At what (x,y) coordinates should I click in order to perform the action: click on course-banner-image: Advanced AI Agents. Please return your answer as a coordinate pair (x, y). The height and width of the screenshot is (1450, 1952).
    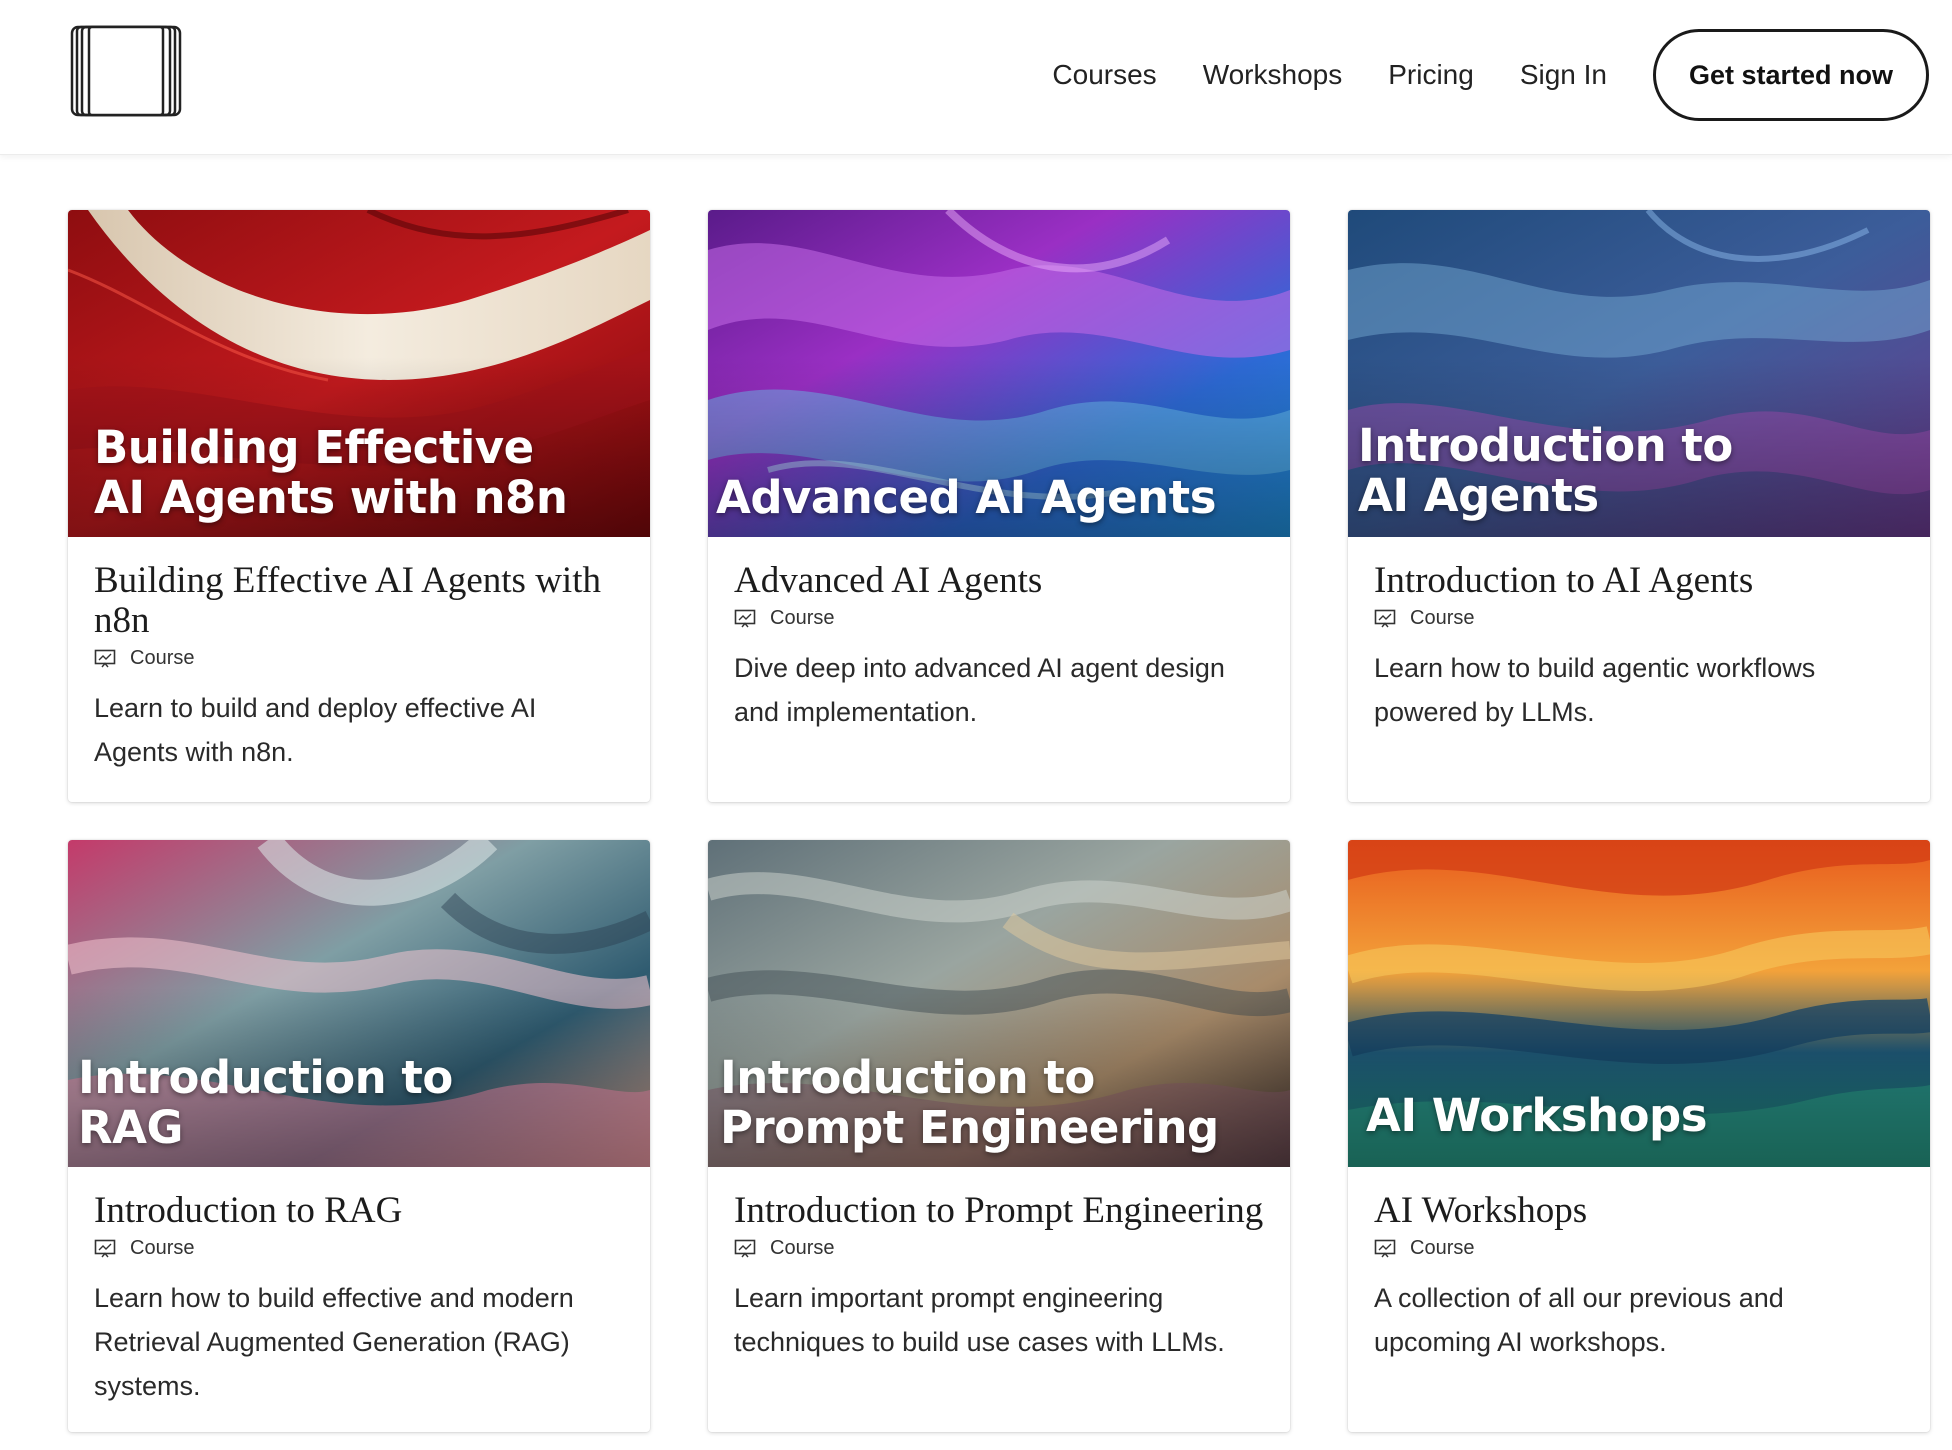
    Looking at the image, I should click on (999, 373).